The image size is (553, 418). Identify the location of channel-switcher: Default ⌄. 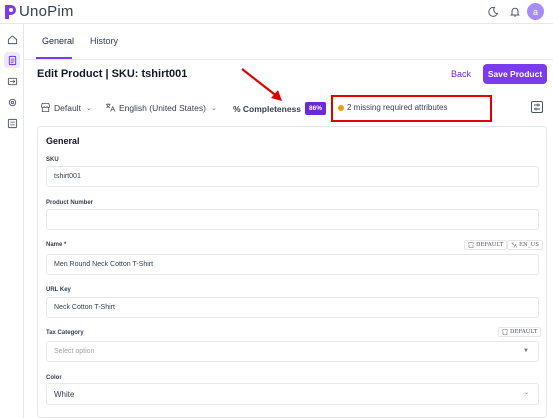
(66, 107).